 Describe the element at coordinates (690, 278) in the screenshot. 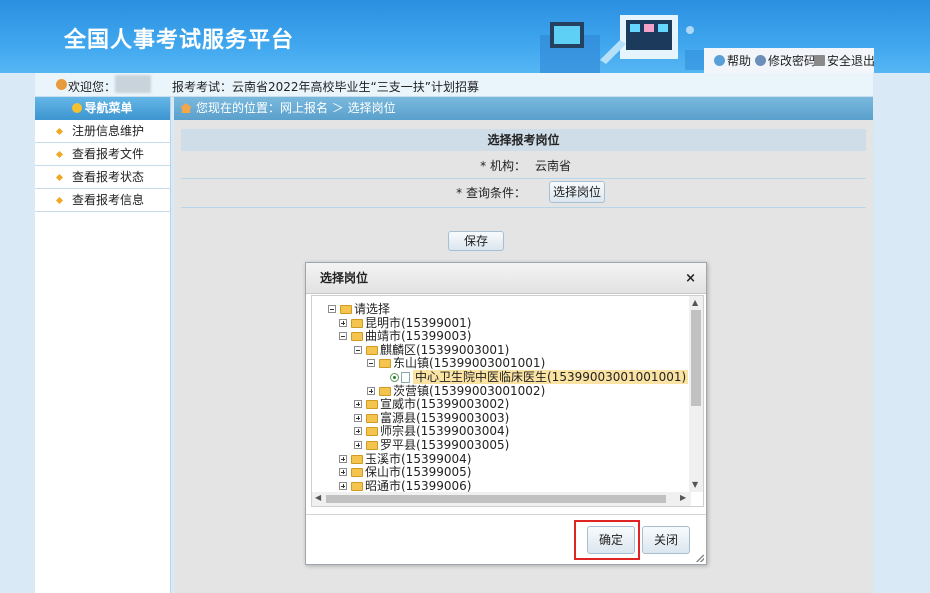

I see `close-icon: ×` at that location.